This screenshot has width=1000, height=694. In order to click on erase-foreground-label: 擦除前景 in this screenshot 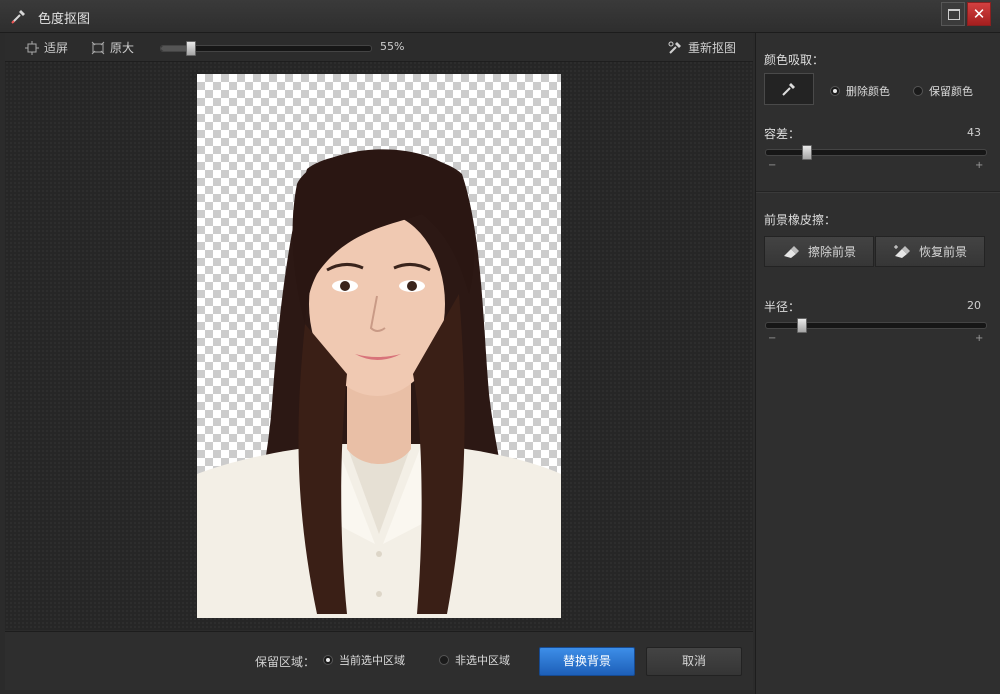, I will do `click(831, 252)`.